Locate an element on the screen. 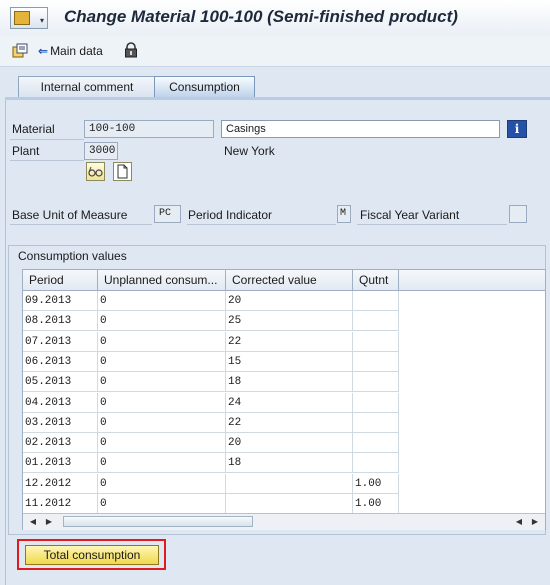  table-row: 11.2012 0 1.00 is located at coordinates (284, 504).